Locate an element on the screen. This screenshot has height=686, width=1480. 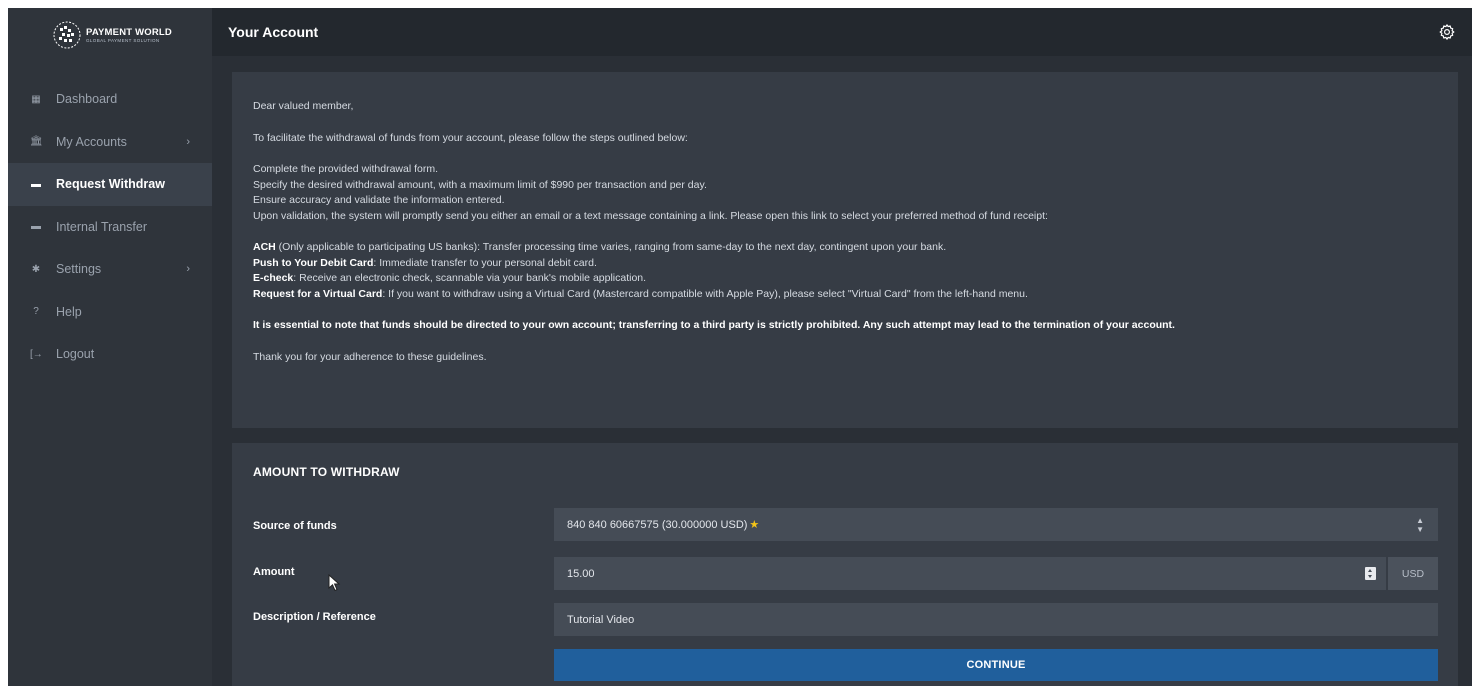
amount-label: Amount is located at coordinates (274, 572).